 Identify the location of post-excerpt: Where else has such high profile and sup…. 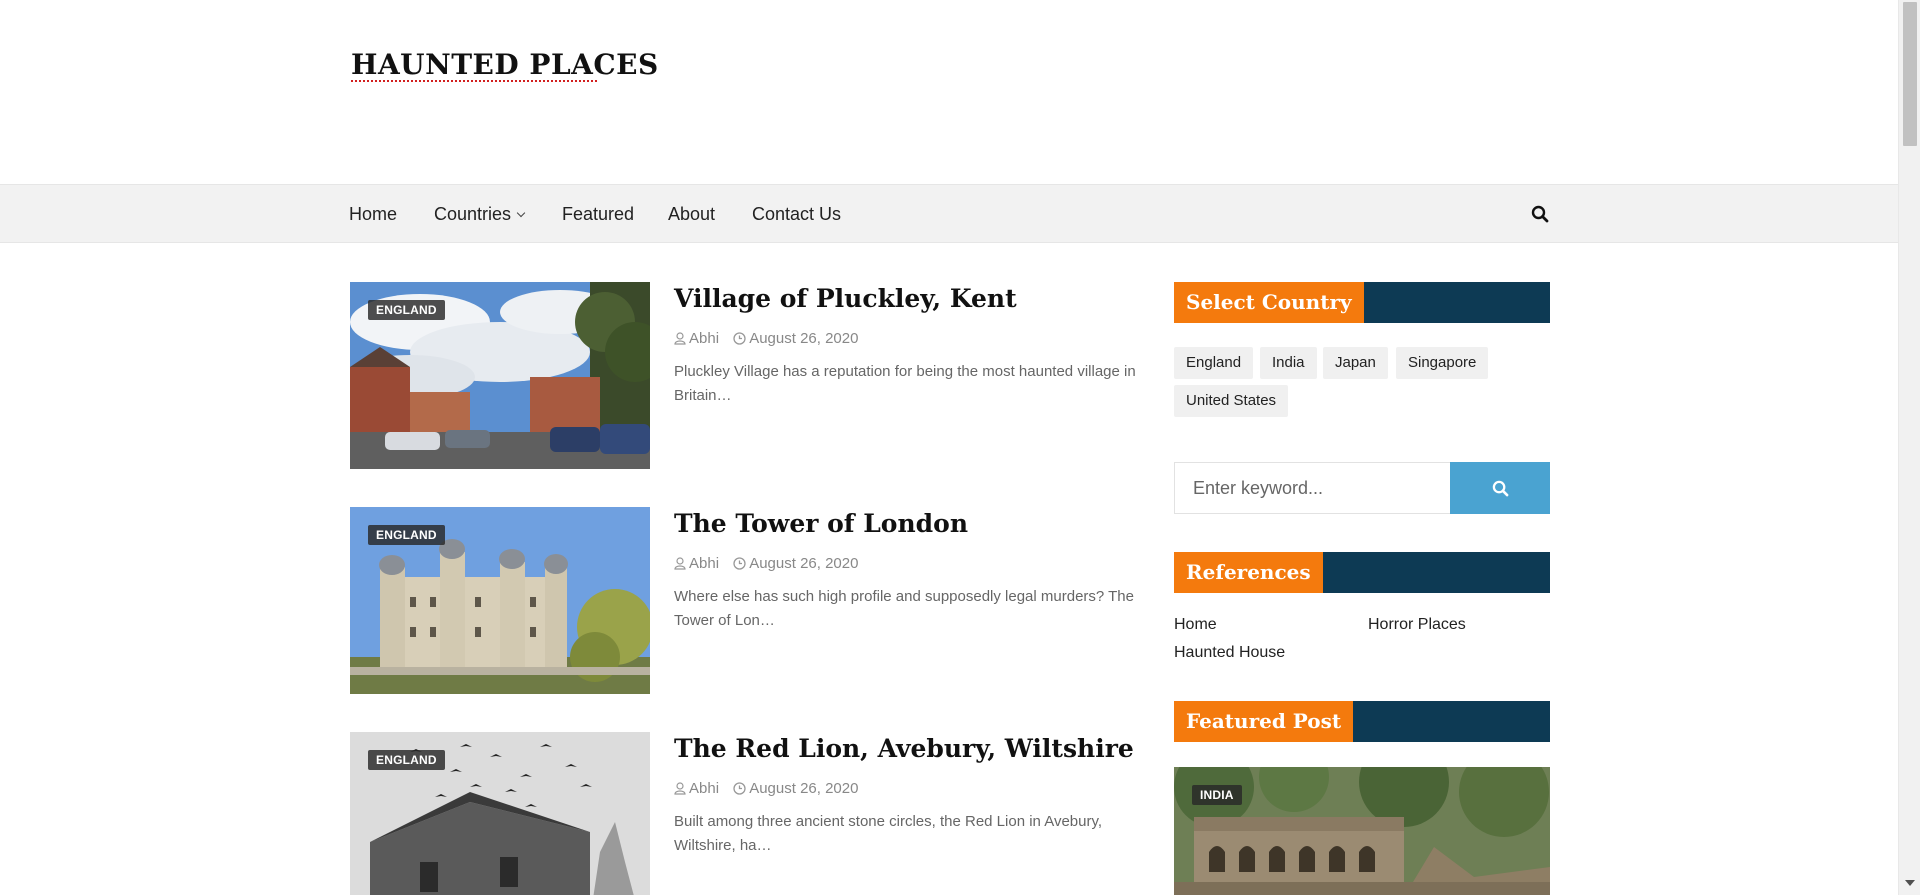
(904, 608).